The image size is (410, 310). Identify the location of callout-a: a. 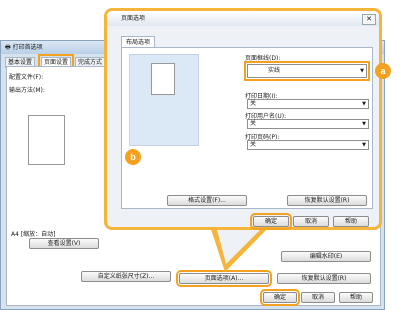
(383, 71).